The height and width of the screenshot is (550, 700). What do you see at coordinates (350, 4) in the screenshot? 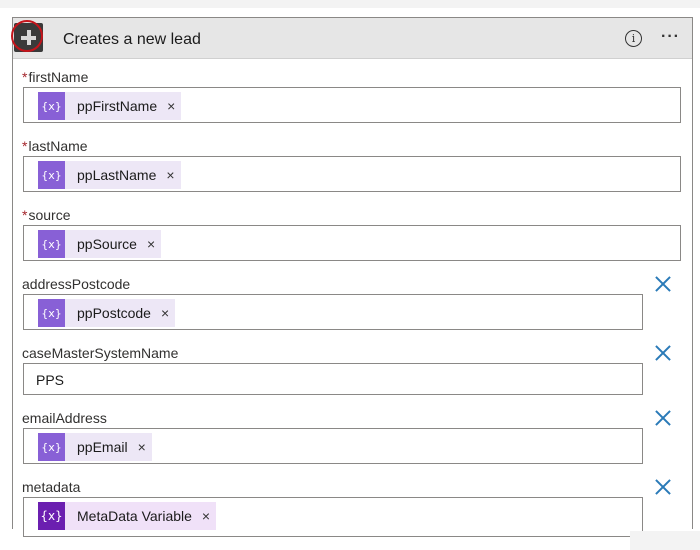
I see `top-band` at bounding box center [350, 4].